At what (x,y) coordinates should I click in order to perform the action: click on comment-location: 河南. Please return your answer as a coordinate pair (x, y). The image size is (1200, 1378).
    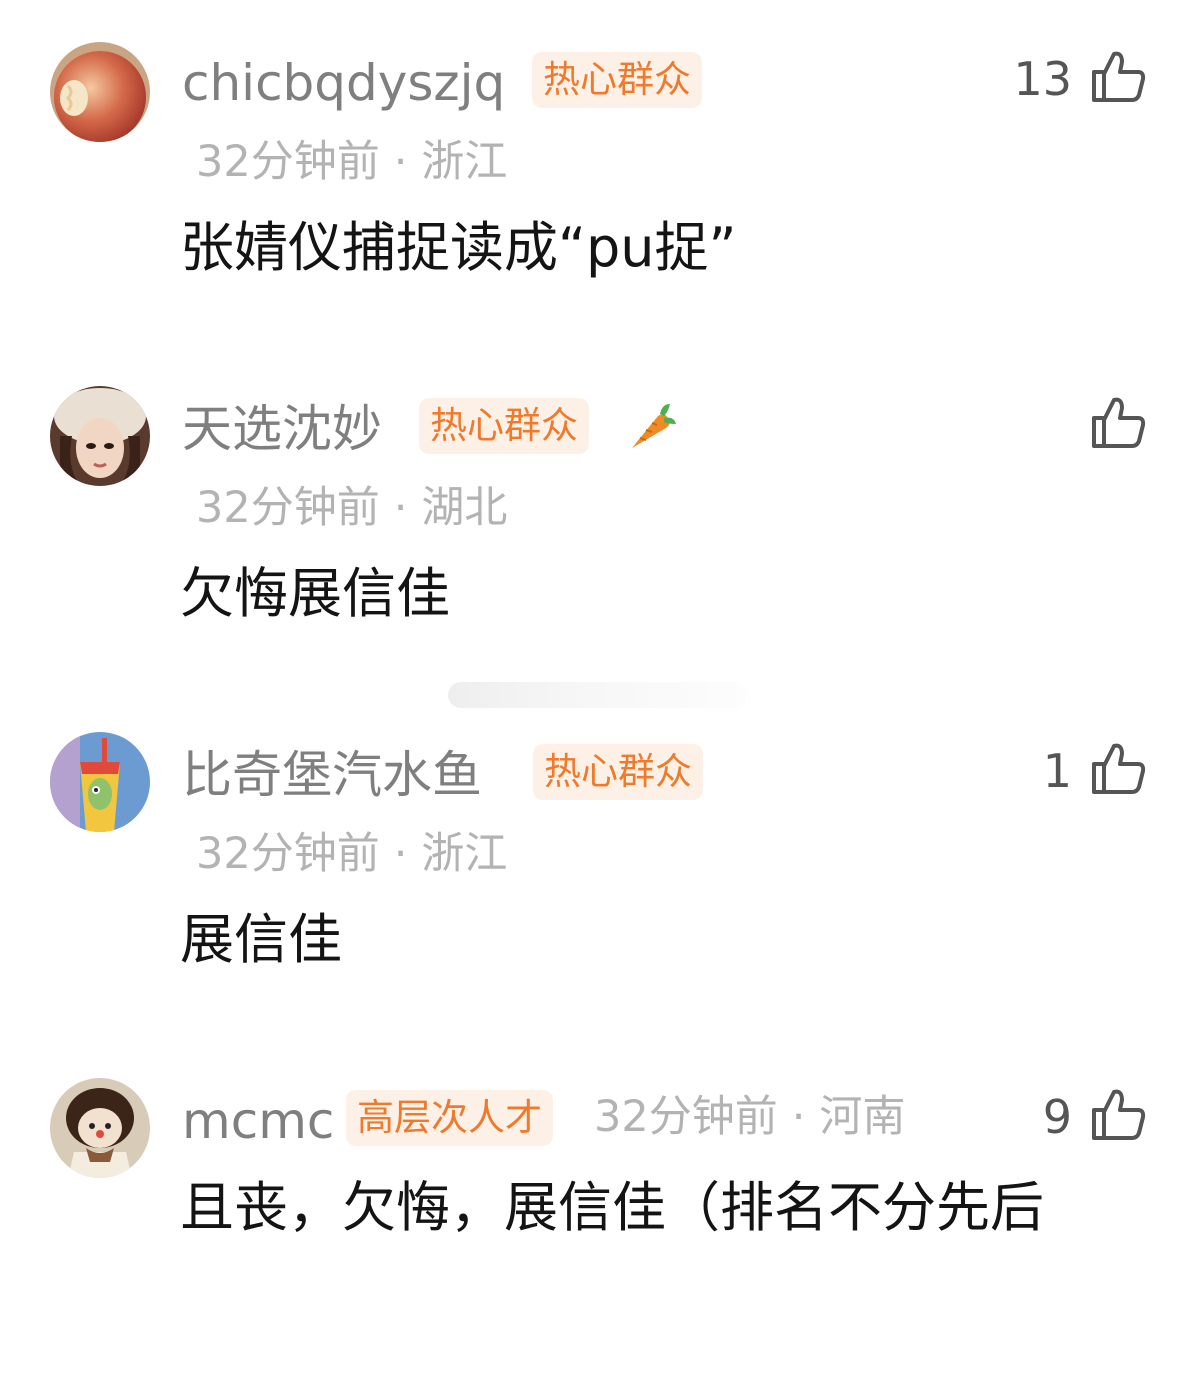
    Looking at the image, I should click on (862, 1117).